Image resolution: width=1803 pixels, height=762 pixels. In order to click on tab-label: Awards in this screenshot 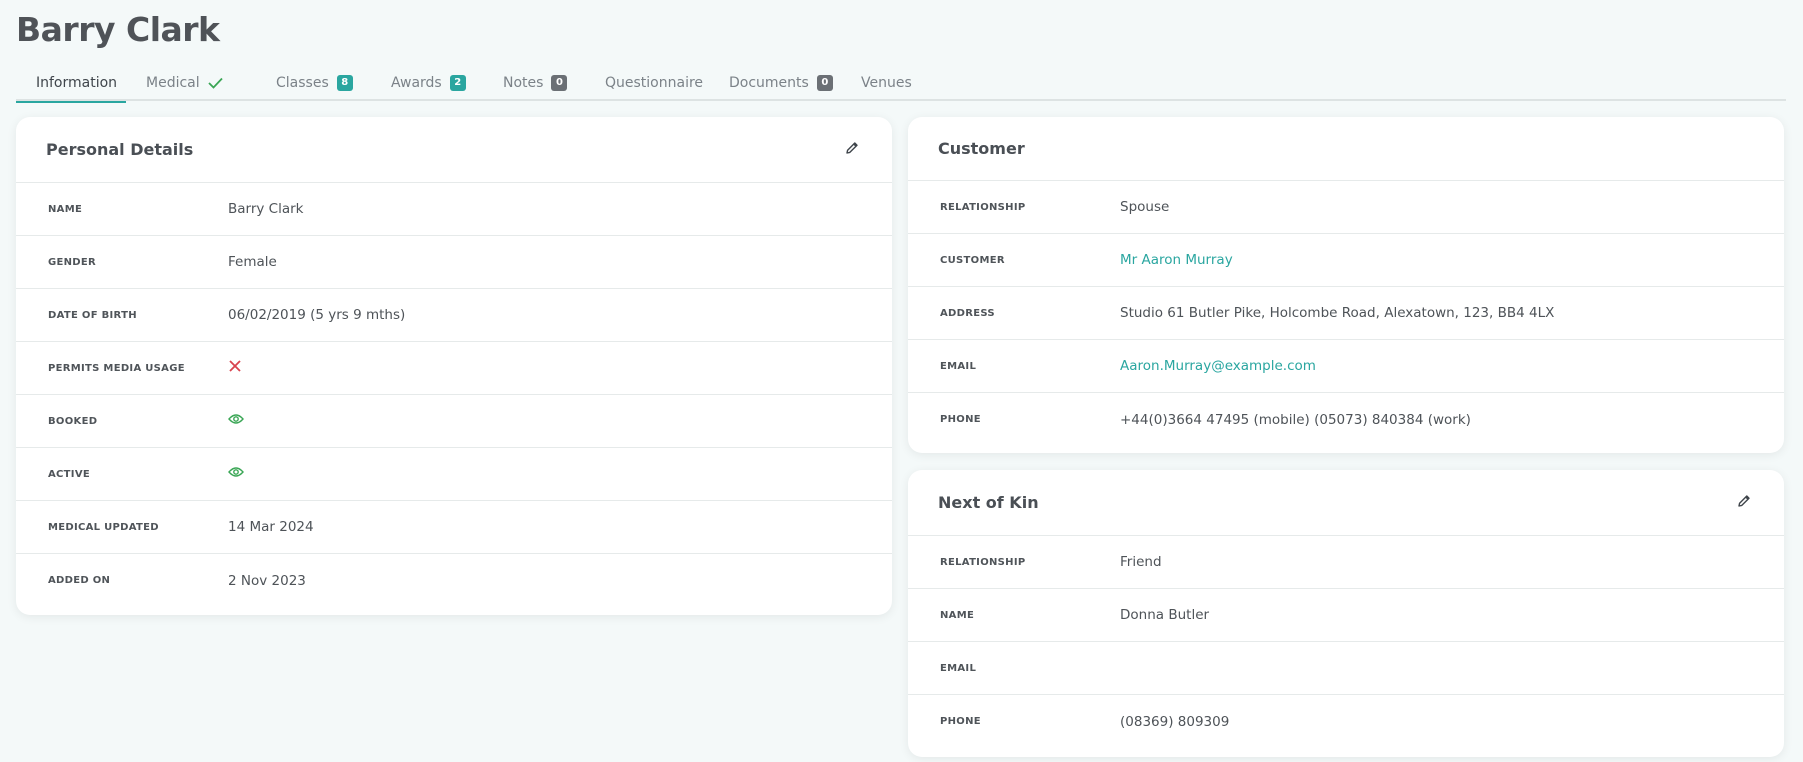, I will do `click(416, 82)`.